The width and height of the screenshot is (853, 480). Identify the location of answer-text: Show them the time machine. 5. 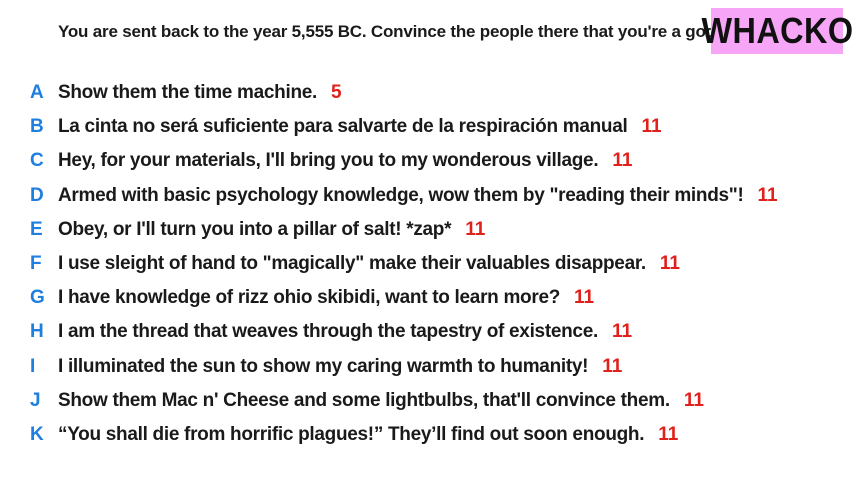
(200, 93).